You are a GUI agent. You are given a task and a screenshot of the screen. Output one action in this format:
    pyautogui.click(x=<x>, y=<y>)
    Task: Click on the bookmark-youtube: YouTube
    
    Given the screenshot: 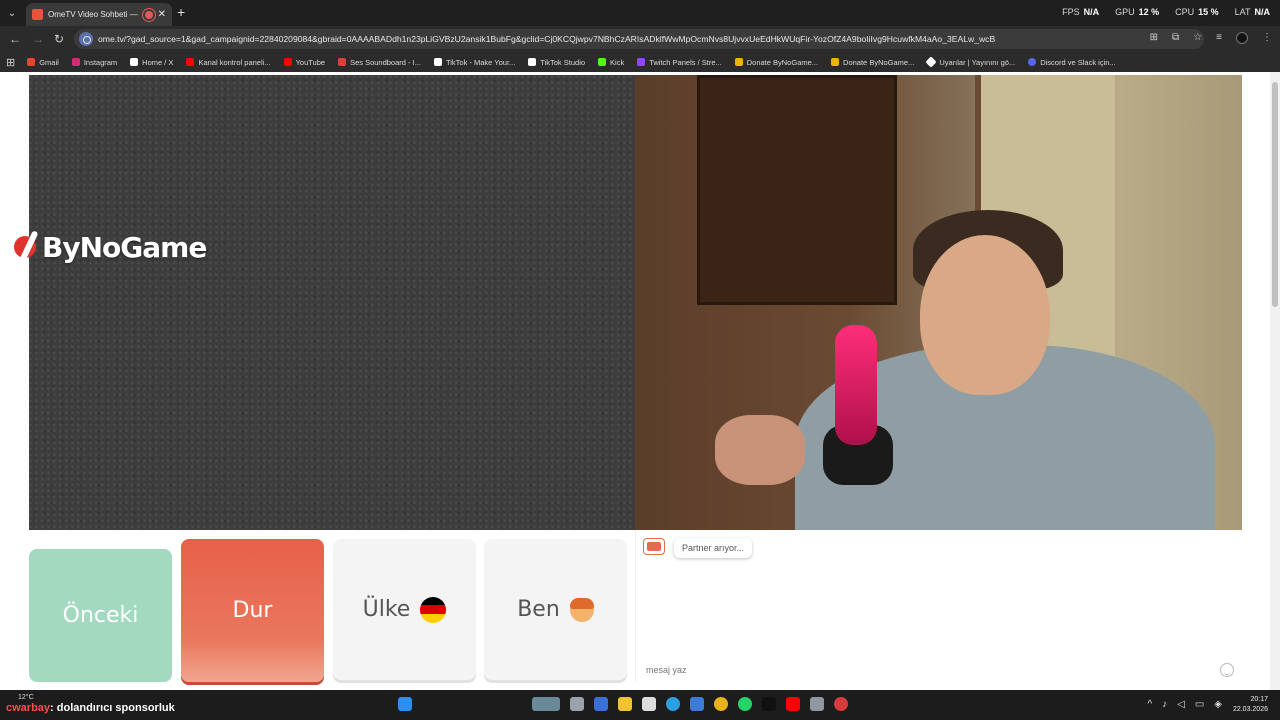 What is the action you would take?
    pyautogui.click(x=304, y=62)
    